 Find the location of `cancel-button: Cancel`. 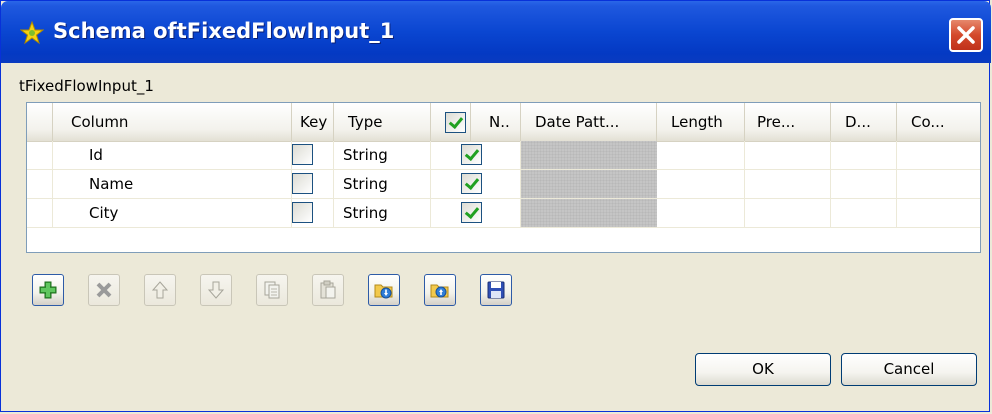

cancel-button: Cancel is located at coordinates (909, 369).